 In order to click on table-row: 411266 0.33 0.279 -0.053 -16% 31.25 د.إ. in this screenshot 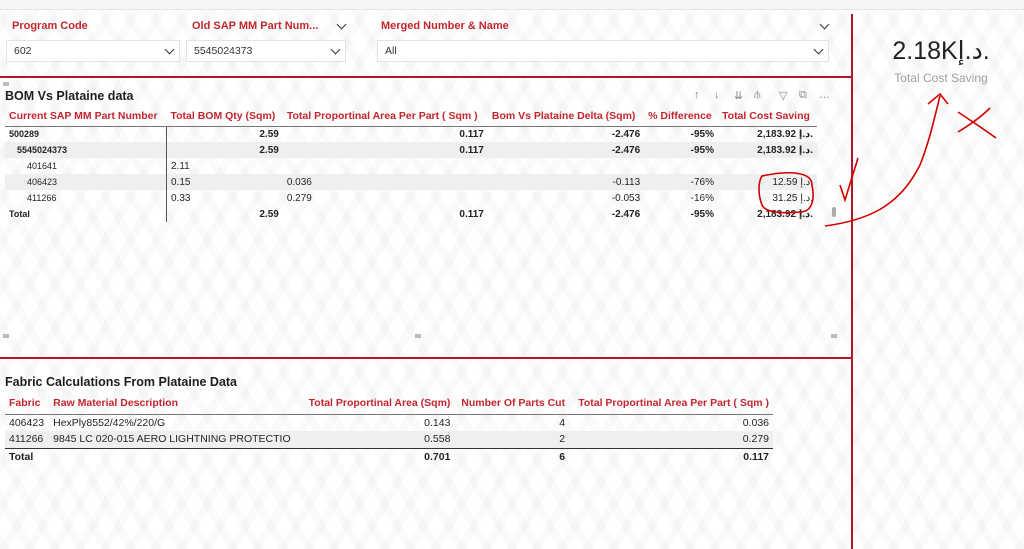, I will do `click(411, 198)`.